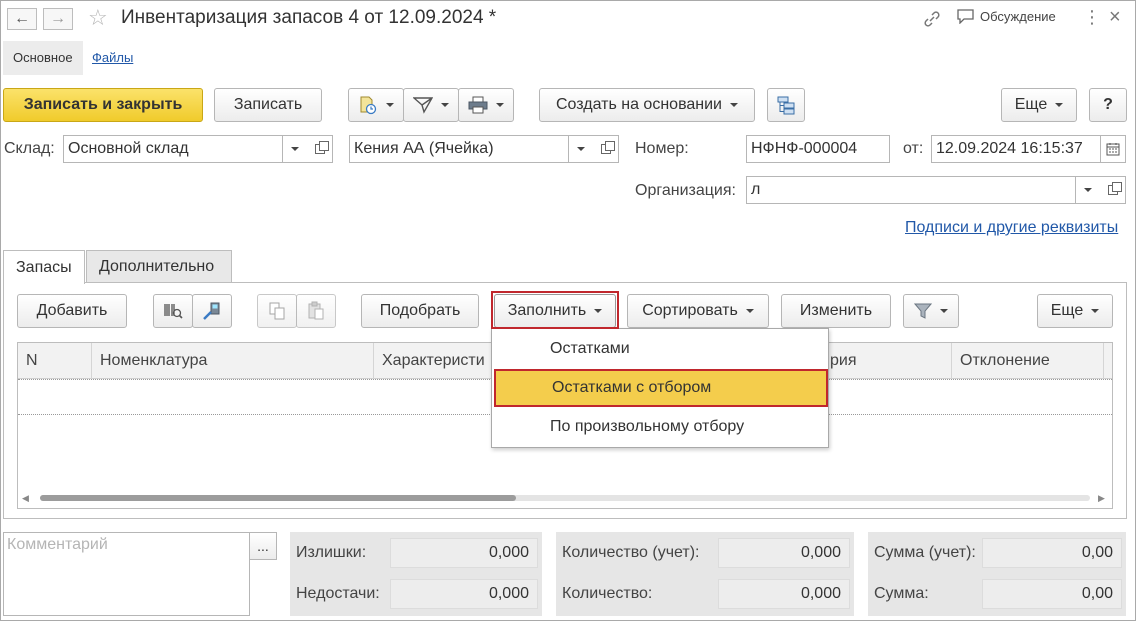 Image resolution: width=1136 pixels, height=621 pixels. What do you see at coordinates (423, 105) in the screenshot?
I see `send-plane-icon` at bounding box center [423, 105].